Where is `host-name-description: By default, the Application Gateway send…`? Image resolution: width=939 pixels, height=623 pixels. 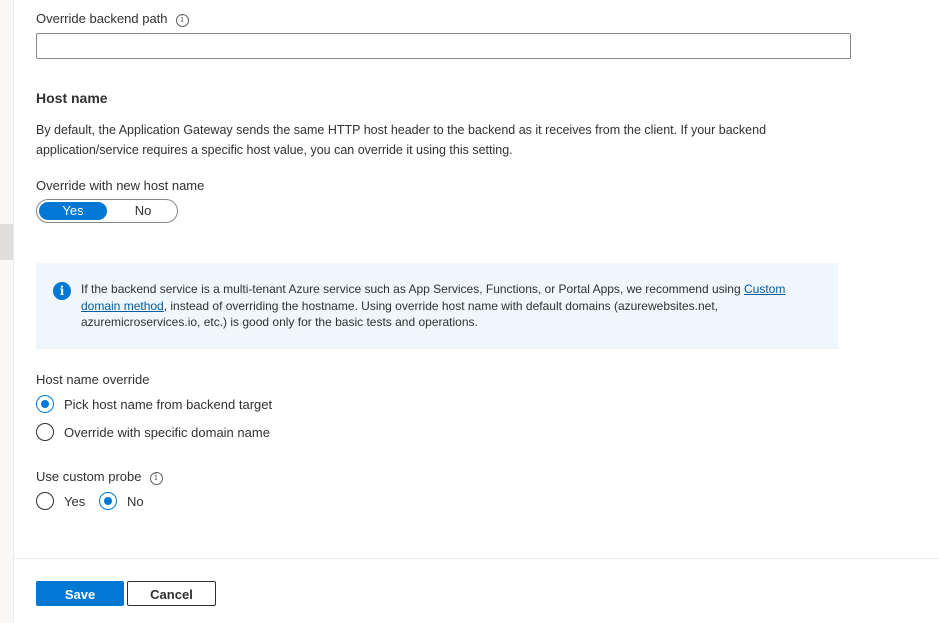 host-name-description: By default, the Application Gateway send… is located at coordinates (401, 140).